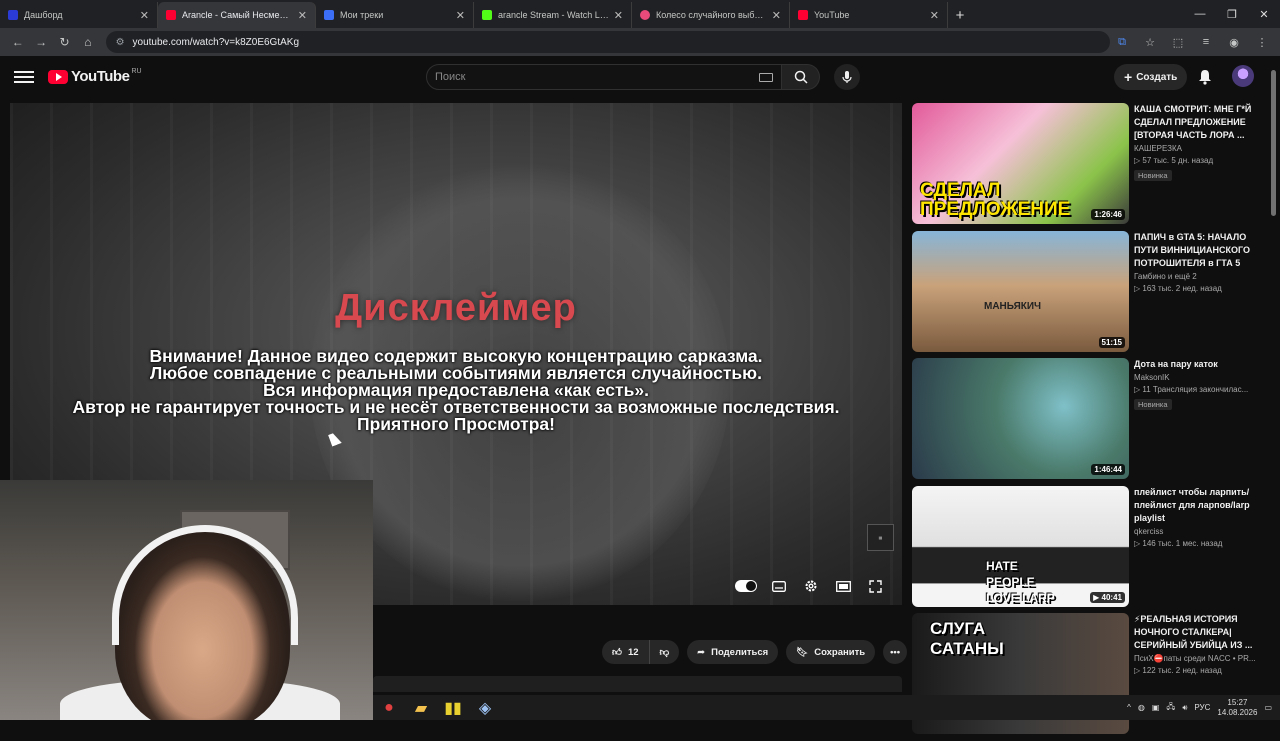 Image resolution: width=1280 pixels, height=741 pixels. Describe the element at coordinates (1237, 712) in the screenshot. I see `clock-date: 14.08.2026` at that location.